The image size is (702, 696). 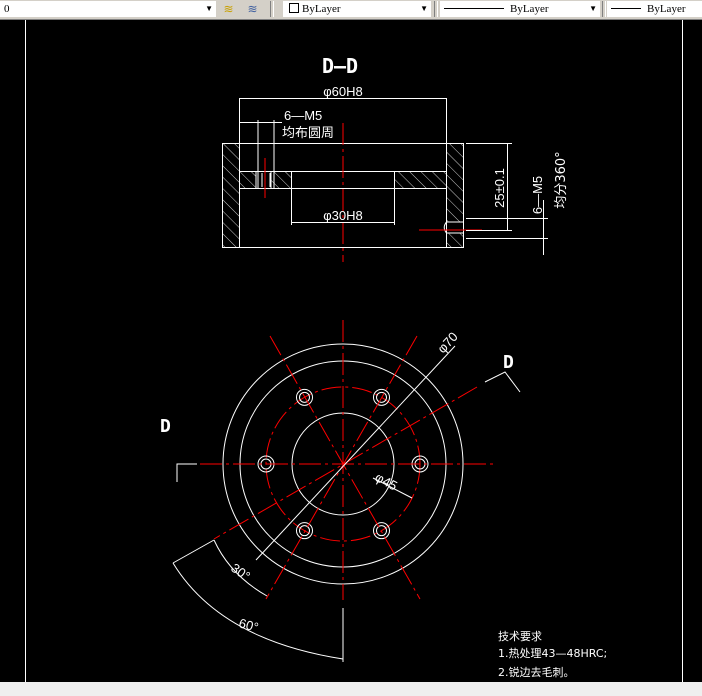 I want to click on dim-side-thread: 6—M5, so click(x=537, y=195).